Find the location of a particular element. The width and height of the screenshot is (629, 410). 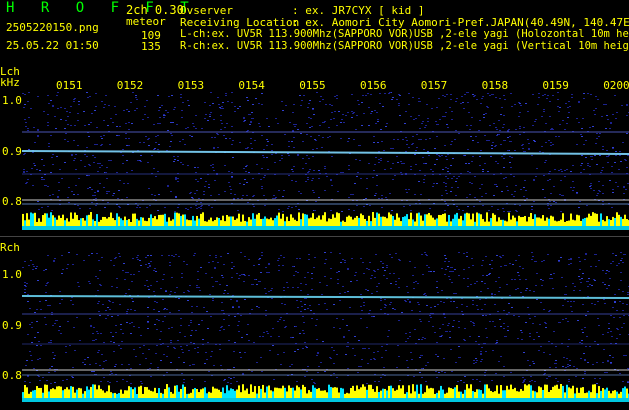

time-tick: 0155 is located at coordinates (312, 85).